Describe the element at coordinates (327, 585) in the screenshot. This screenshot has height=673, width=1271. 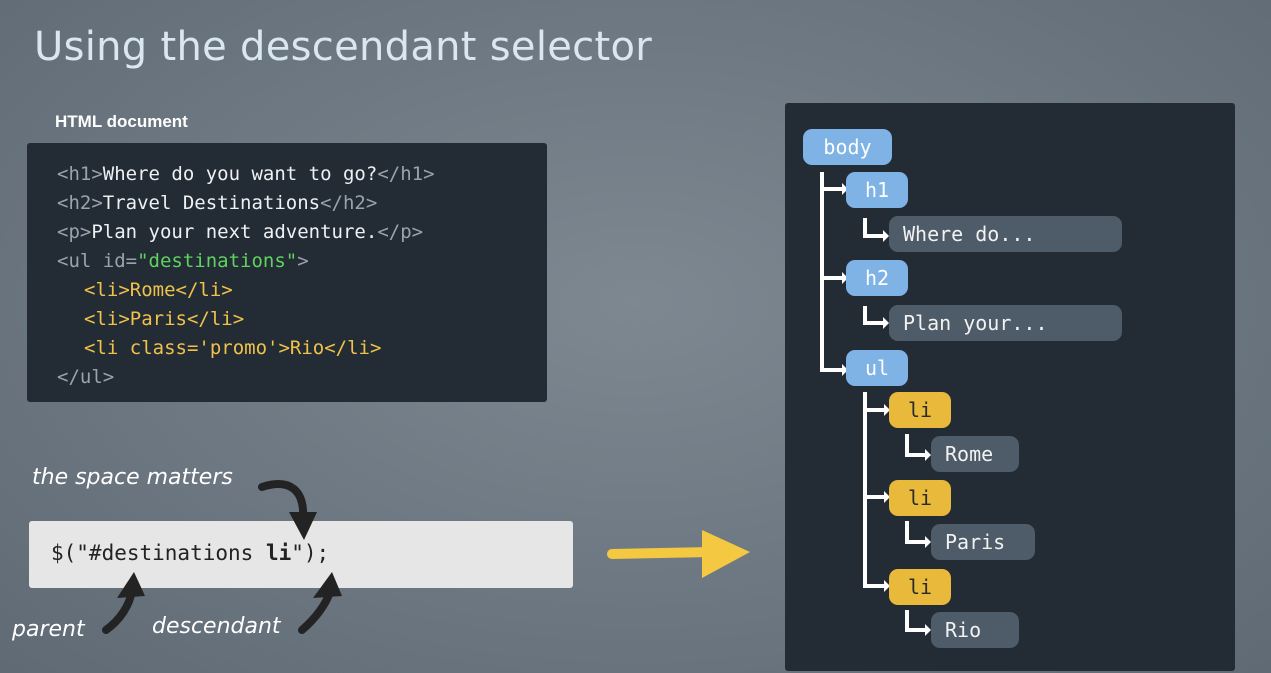
I see `descendant-arrowhead-icon` at that location.